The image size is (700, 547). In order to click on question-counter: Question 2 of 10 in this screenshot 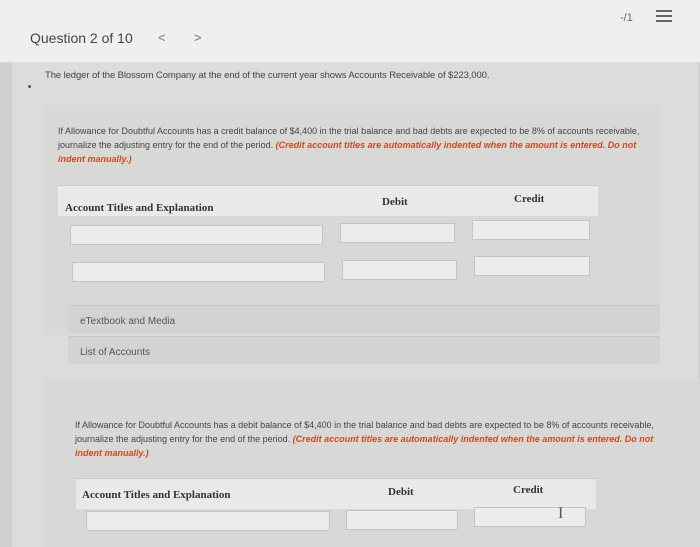, I will do `click(81, 38)`.